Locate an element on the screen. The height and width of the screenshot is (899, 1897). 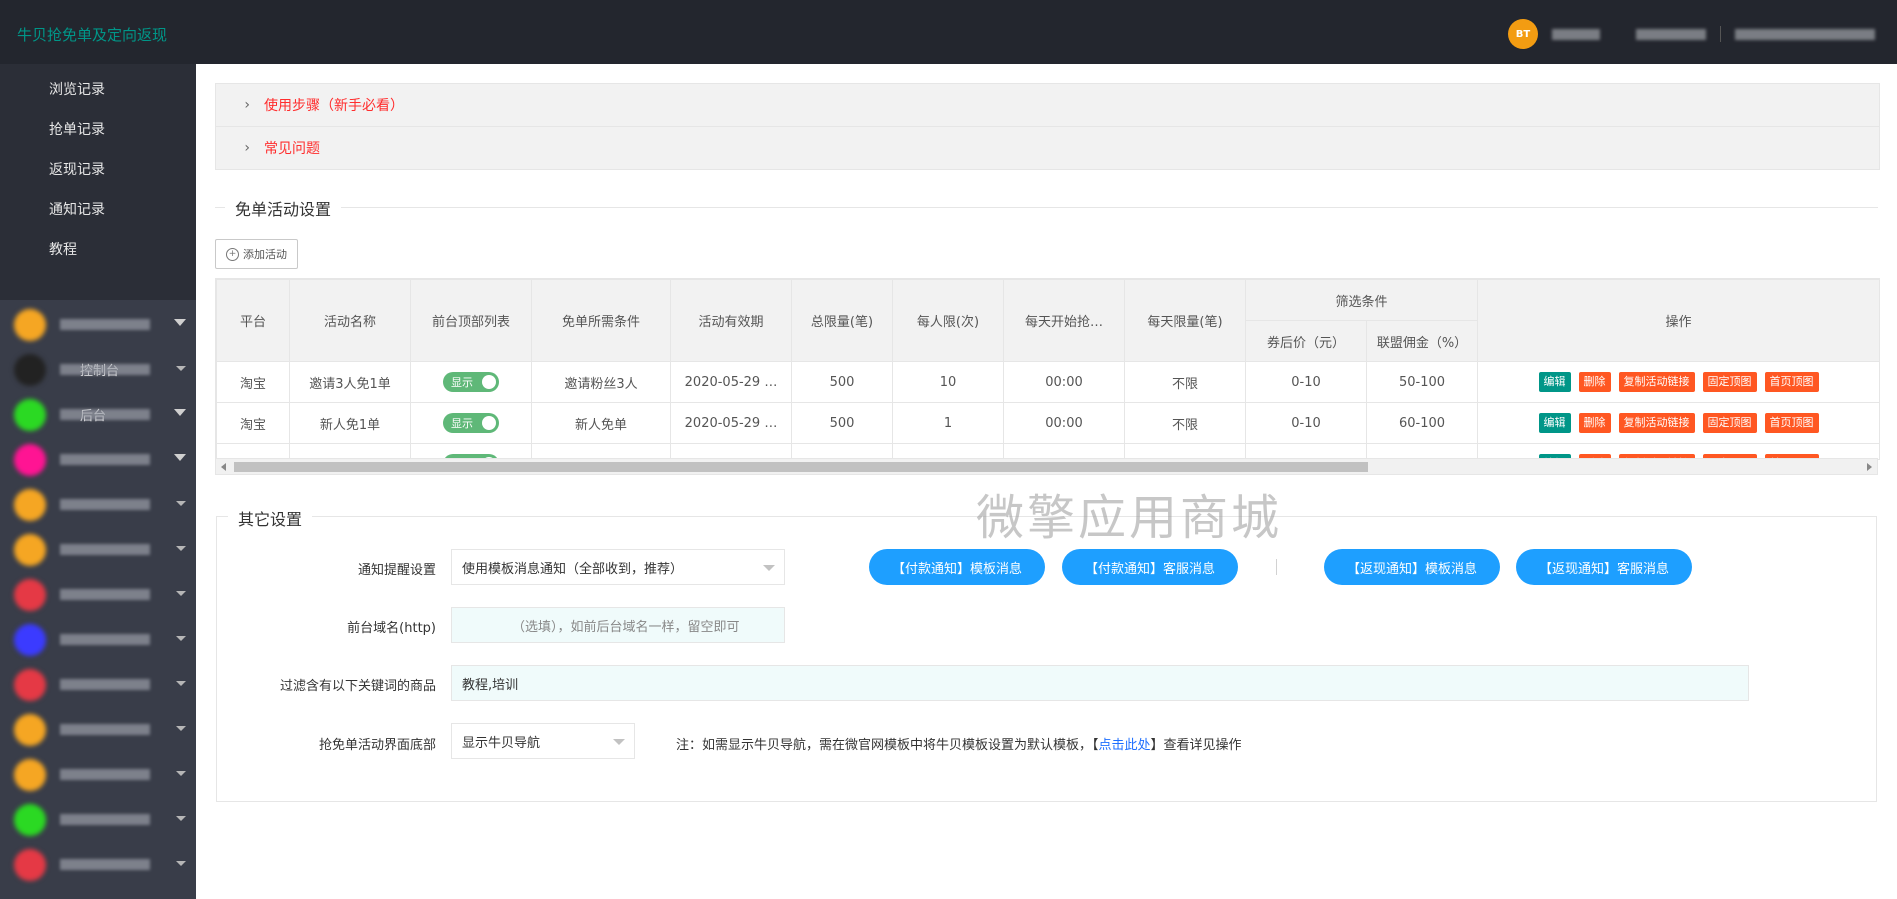
domain-input: （选填），如前后台域名一样，留空即可 is located at coordinates (618, 625).